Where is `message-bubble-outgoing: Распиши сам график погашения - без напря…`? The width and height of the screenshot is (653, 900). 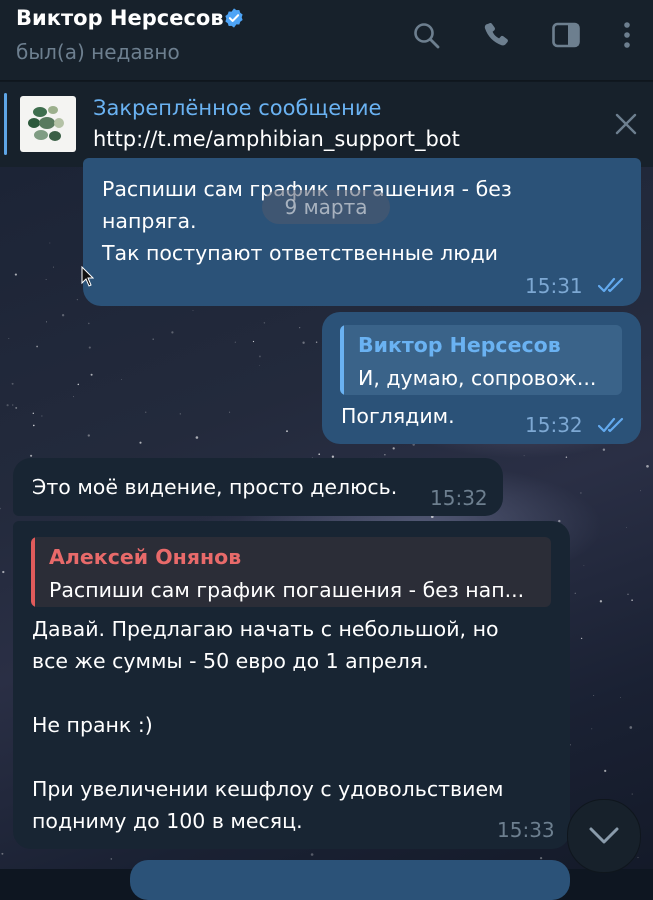 message-bubble-outgoing: Распиши сам график погашения - без напря… is located at coordinates (362, 232).